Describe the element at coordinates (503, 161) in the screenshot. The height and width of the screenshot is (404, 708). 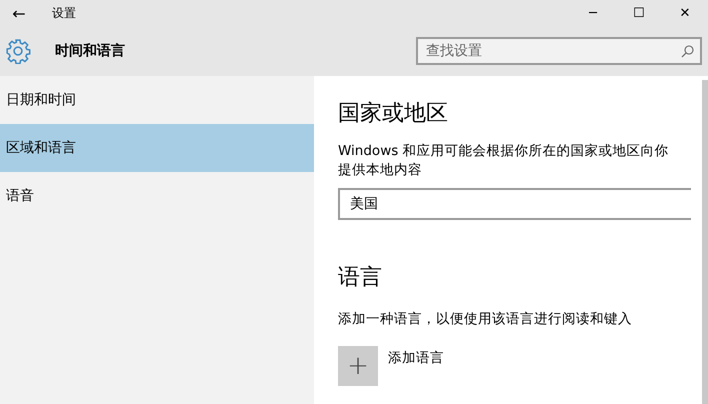
I see `region-description: Windows 和应用可能会根据你所在的国家或地区向你提供本地内容` at that location.